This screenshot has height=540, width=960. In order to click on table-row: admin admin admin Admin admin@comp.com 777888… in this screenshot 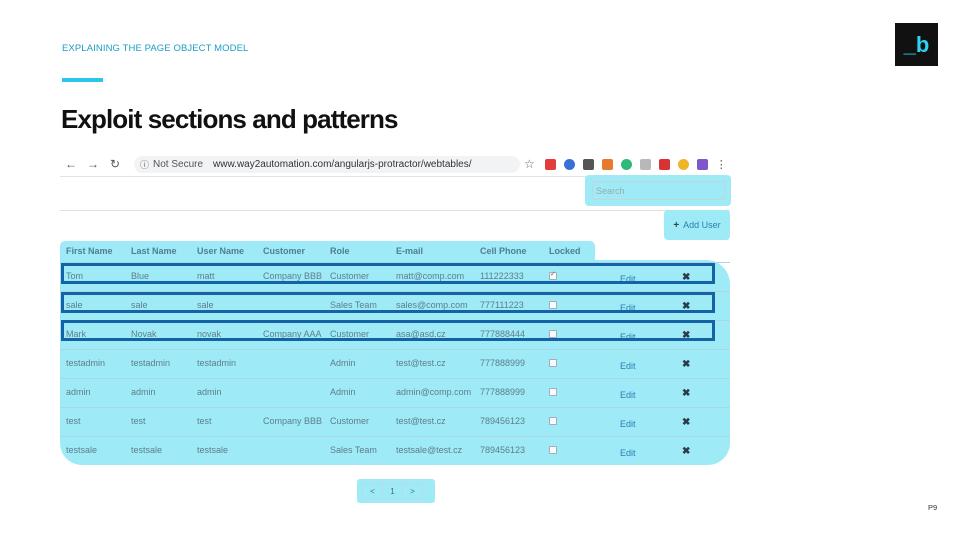, I will do `click(395, 392)`.